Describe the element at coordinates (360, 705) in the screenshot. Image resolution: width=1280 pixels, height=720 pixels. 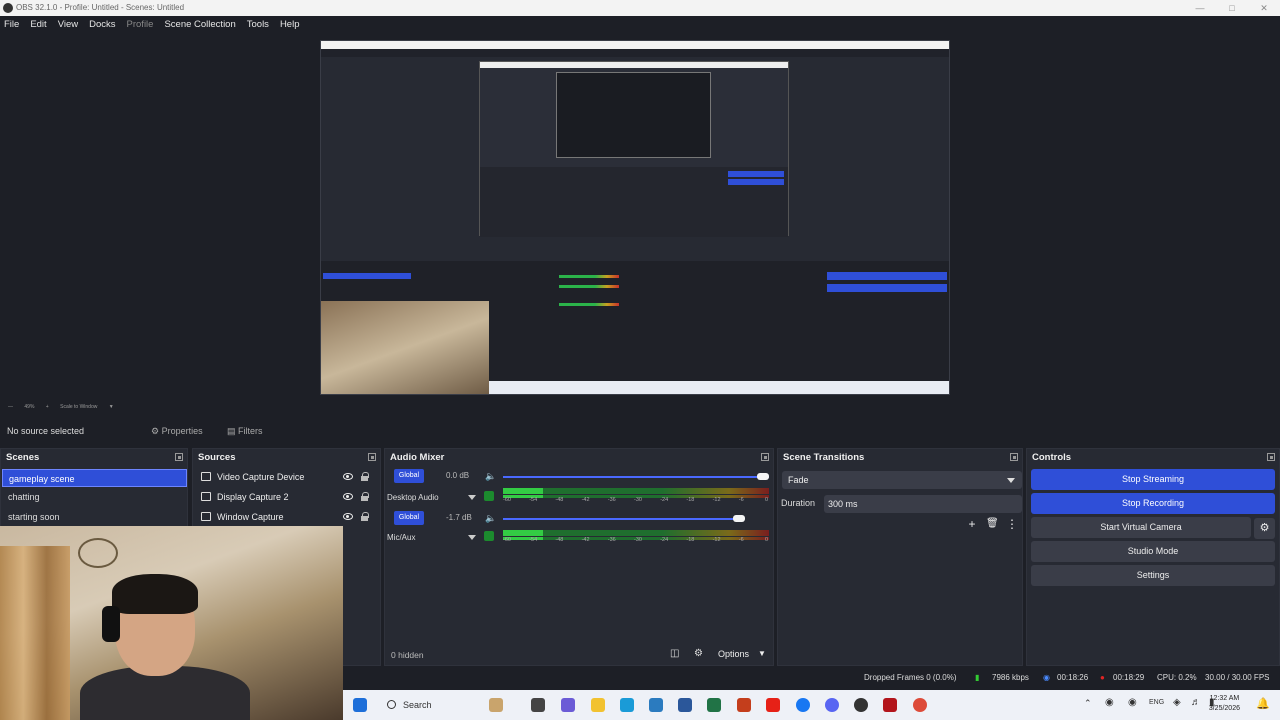
I see `windows-start-icon` at that location.